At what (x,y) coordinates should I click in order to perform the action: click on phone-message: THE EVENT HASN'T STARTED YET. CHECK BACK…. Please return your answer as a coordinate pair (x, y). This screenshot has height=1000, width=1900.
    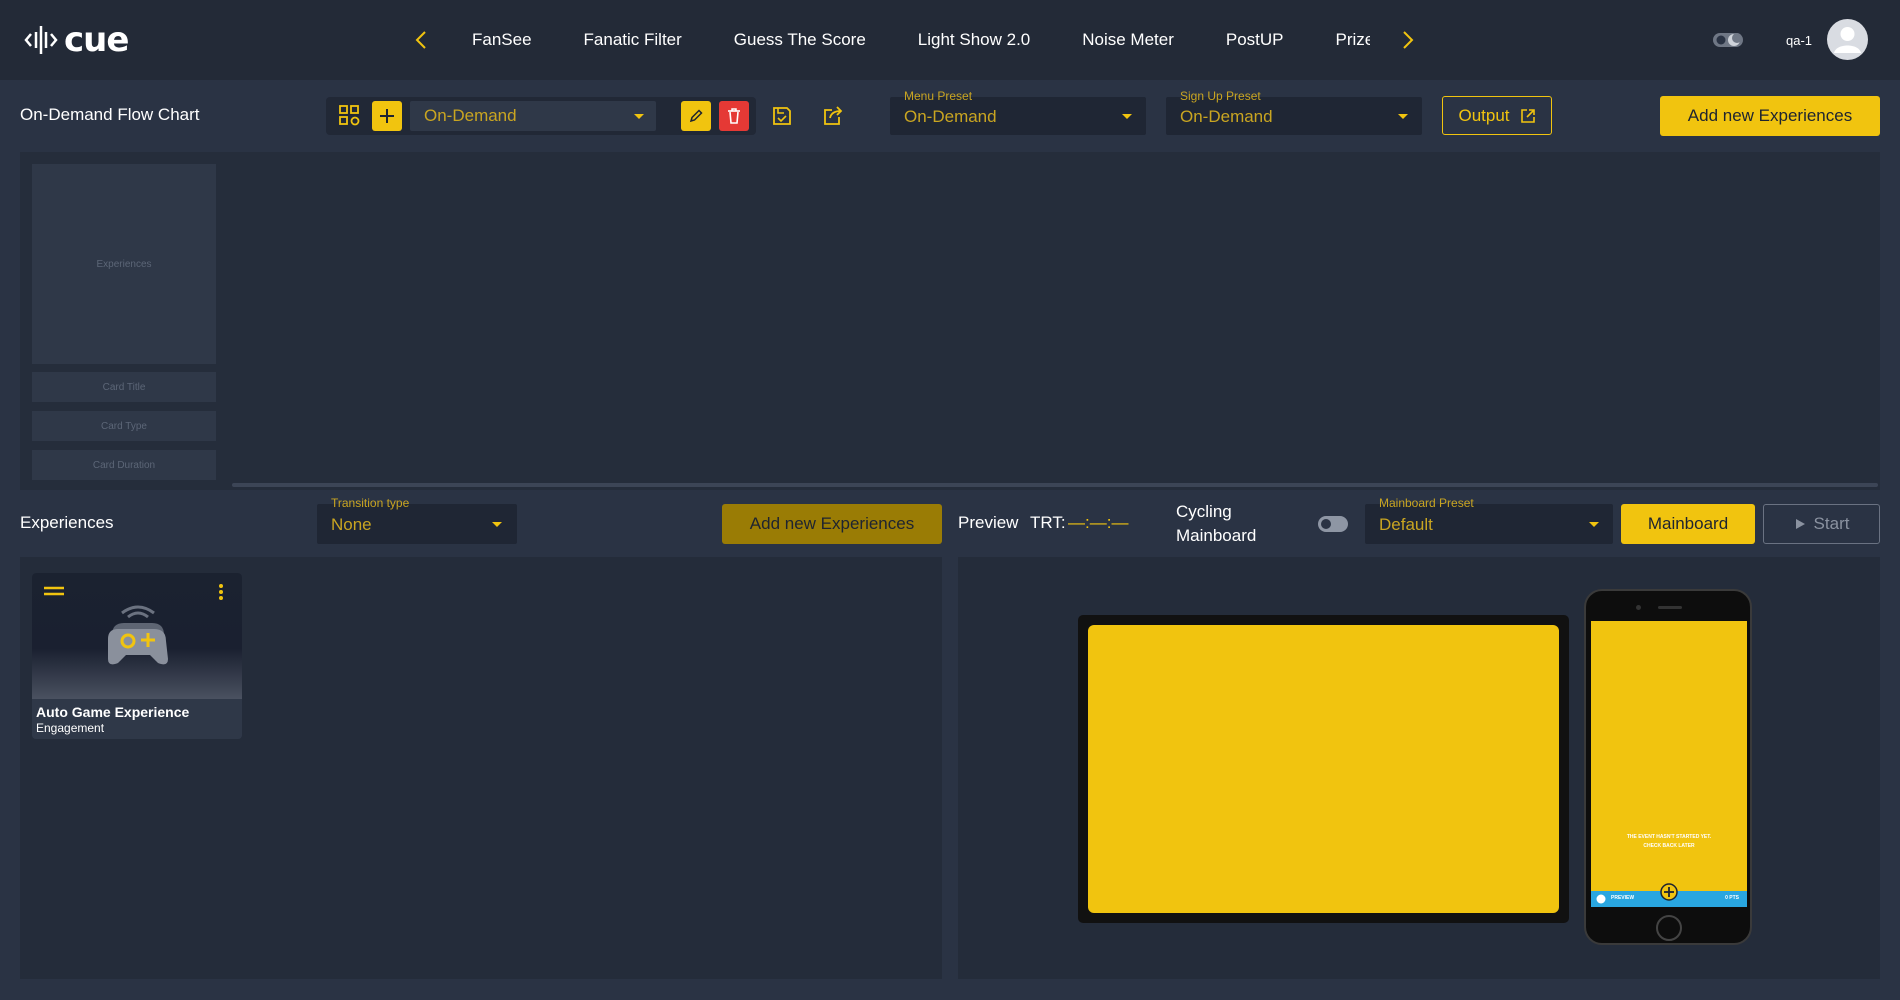
    Looking at the image, I should click on (1669, 842).